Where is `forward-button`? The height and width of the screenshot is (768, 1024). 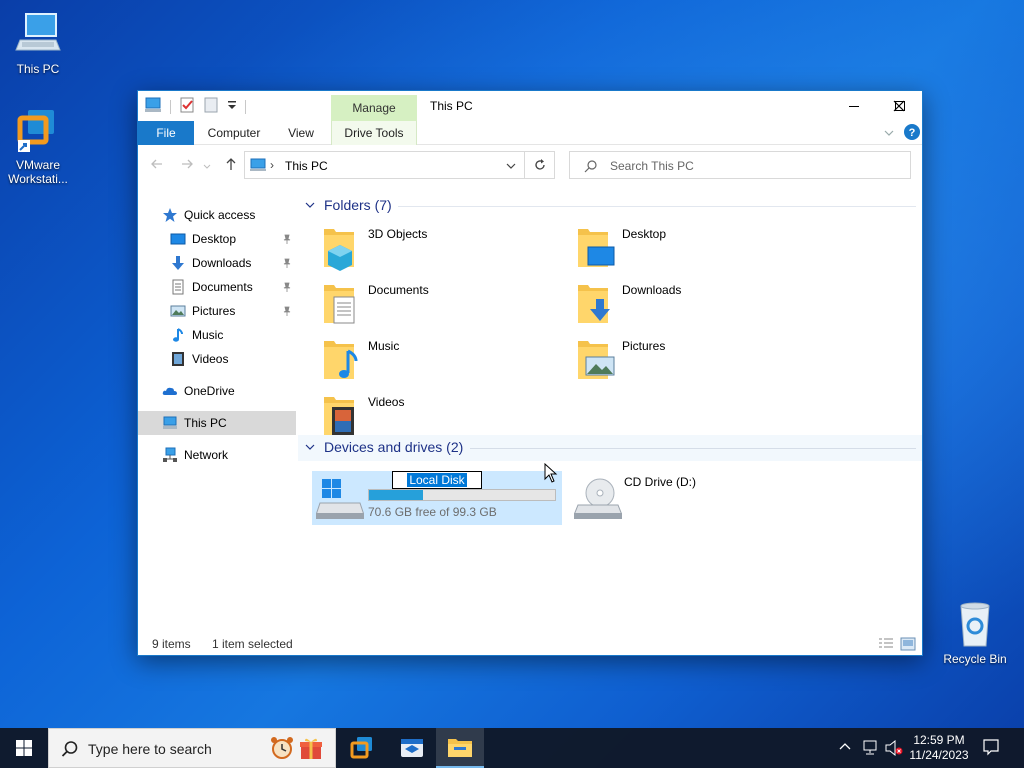
forward-button is located at coordinates (187, 166).